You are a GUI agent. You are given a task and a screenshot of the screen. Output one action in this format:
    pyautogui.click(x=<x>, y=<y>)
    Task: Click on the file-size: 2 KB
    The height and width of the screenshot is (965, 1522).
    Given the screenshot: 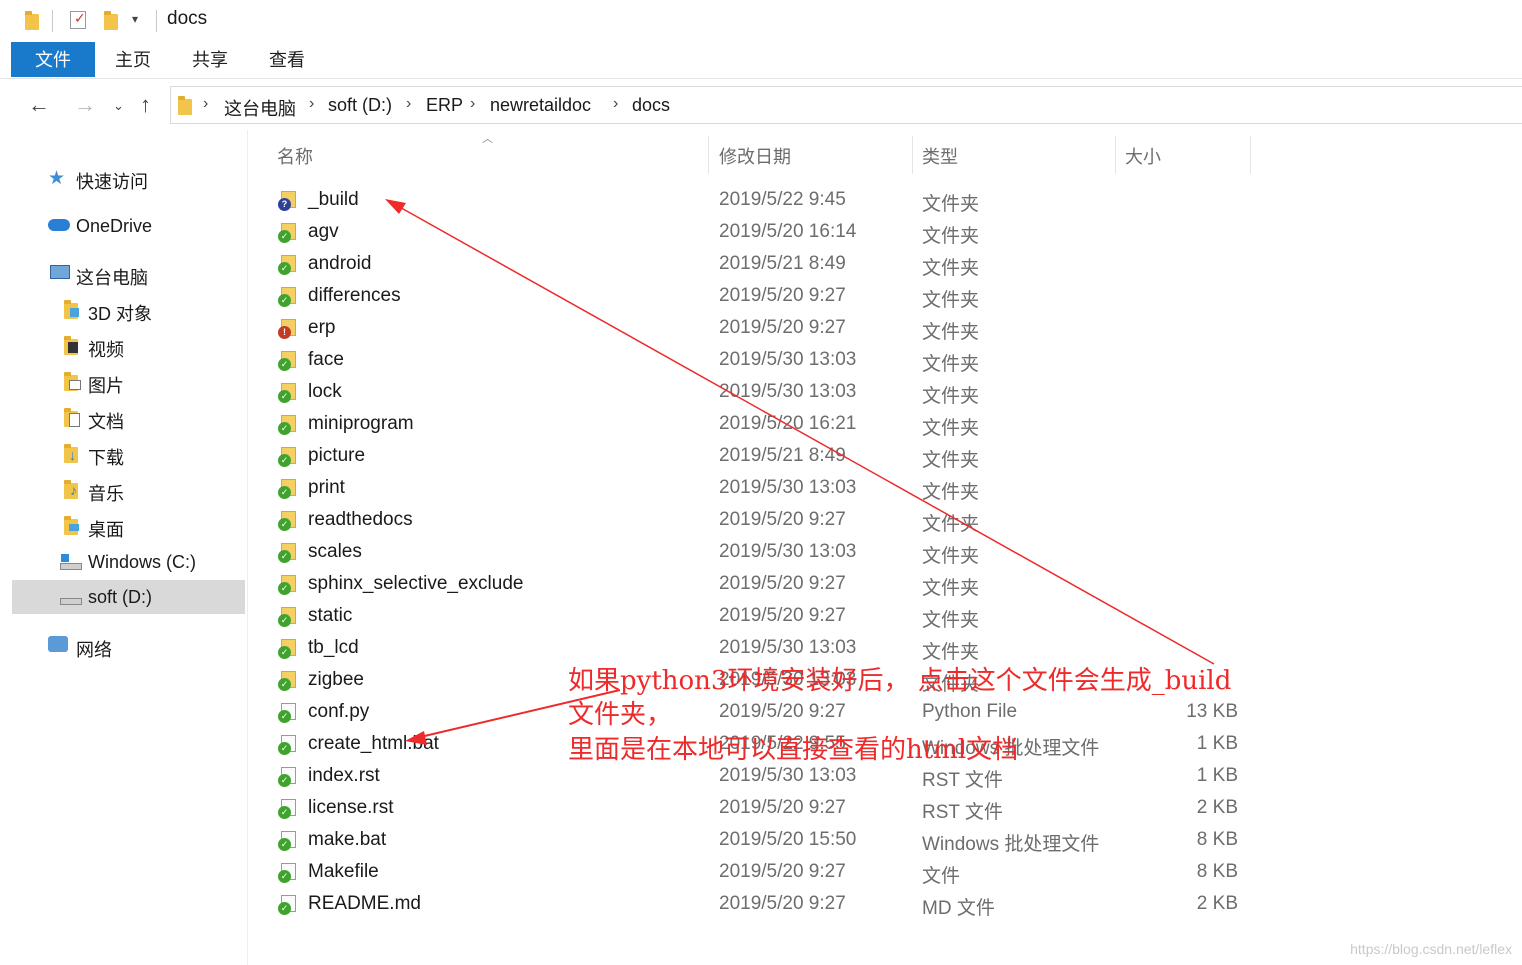 What is the action you would take?
    pyautogui.click(x=1217, y=903)
    